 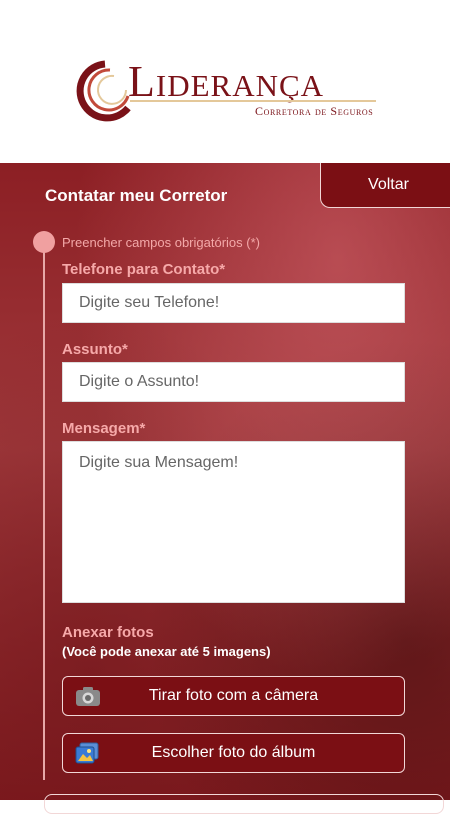 I want to click on subject-label-text: Assunto, so click(x=92, y=349).